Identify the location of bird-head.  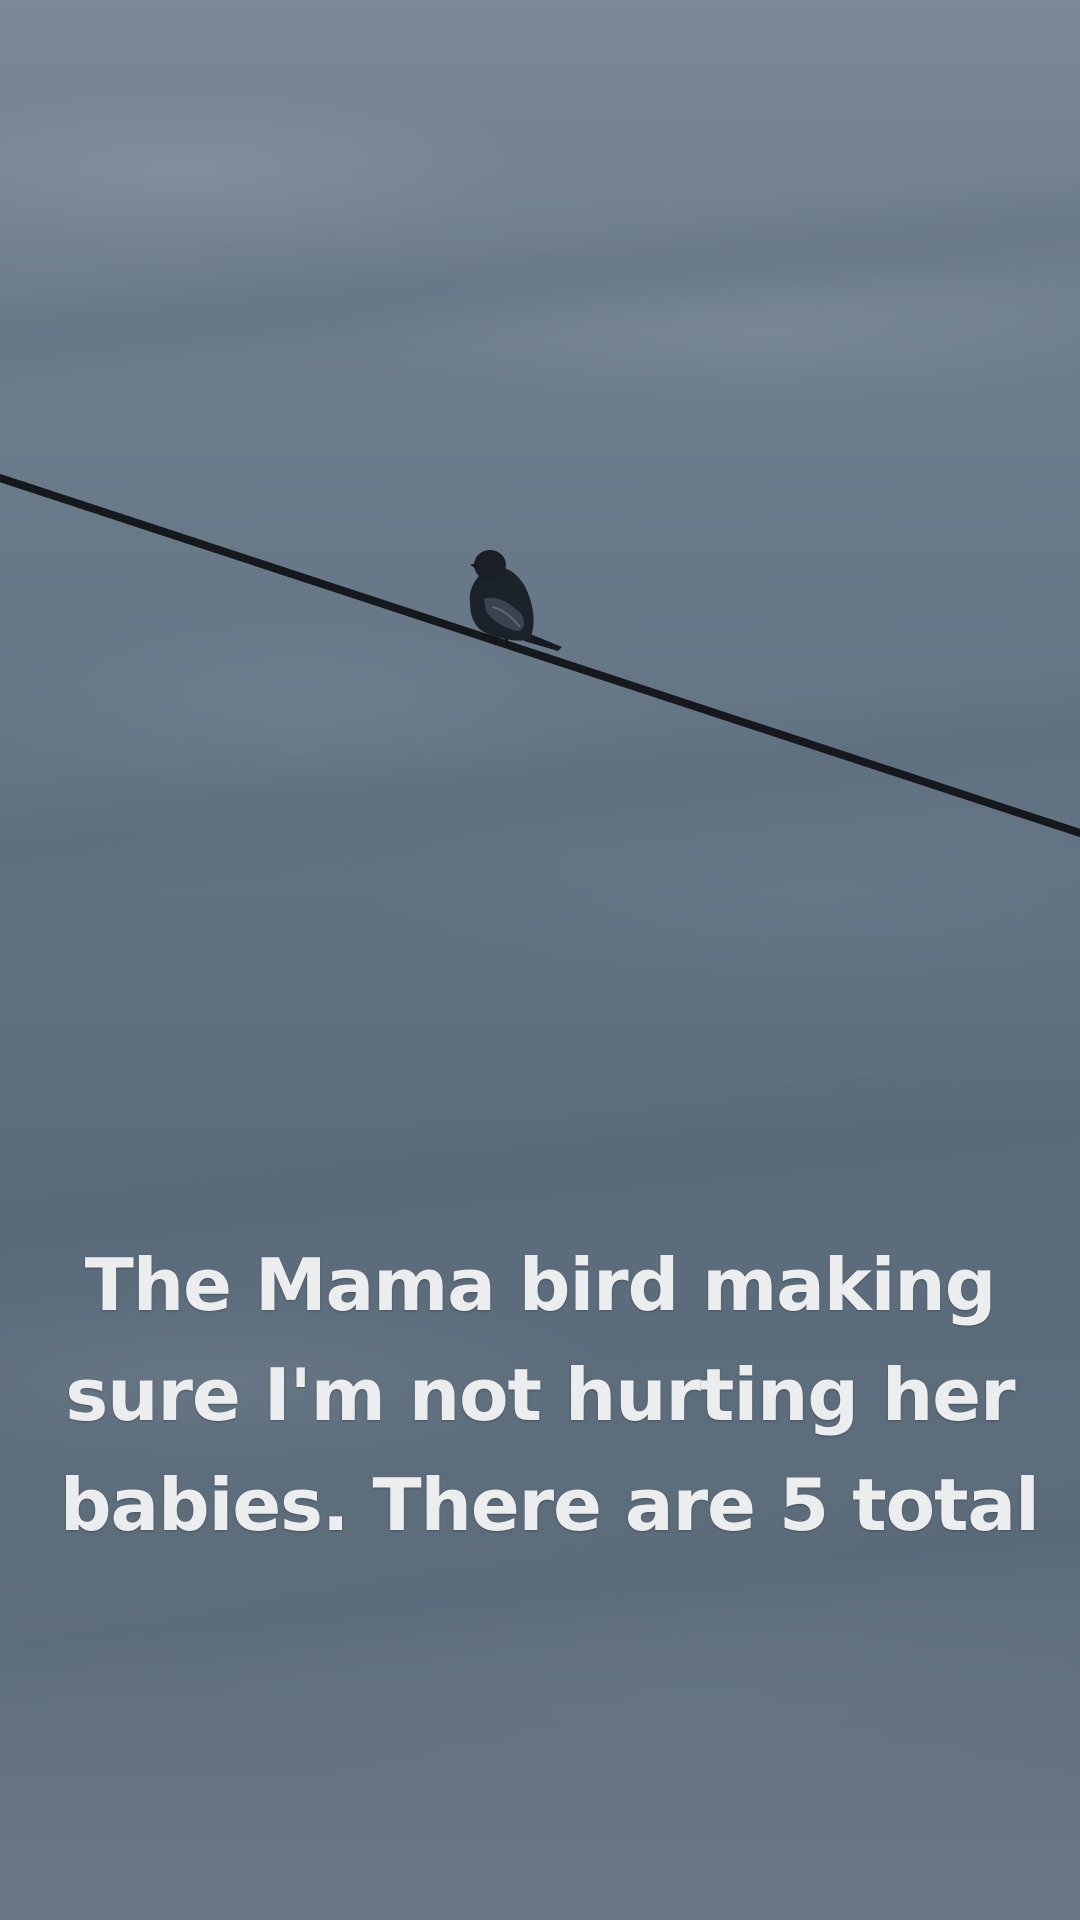
(490, 565).